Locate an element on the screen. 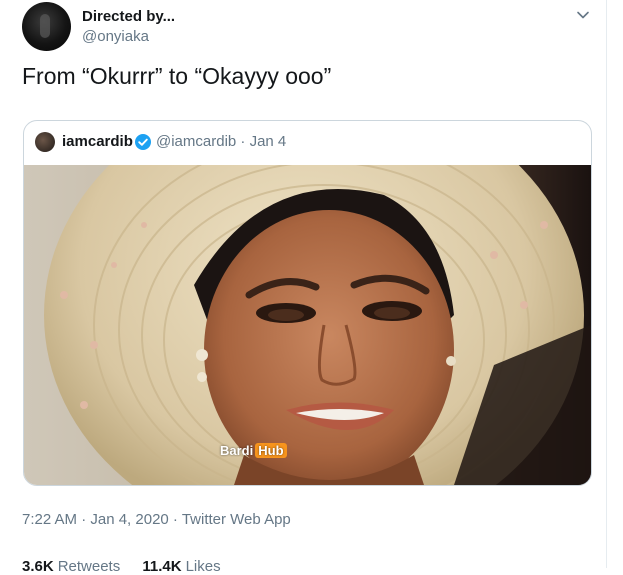 This screenshot has height=575, width=623. tweet-timestamp: 7:22 AM · Jan 4, 2020 · Twitter Web App is located at coordinates (156, 519).